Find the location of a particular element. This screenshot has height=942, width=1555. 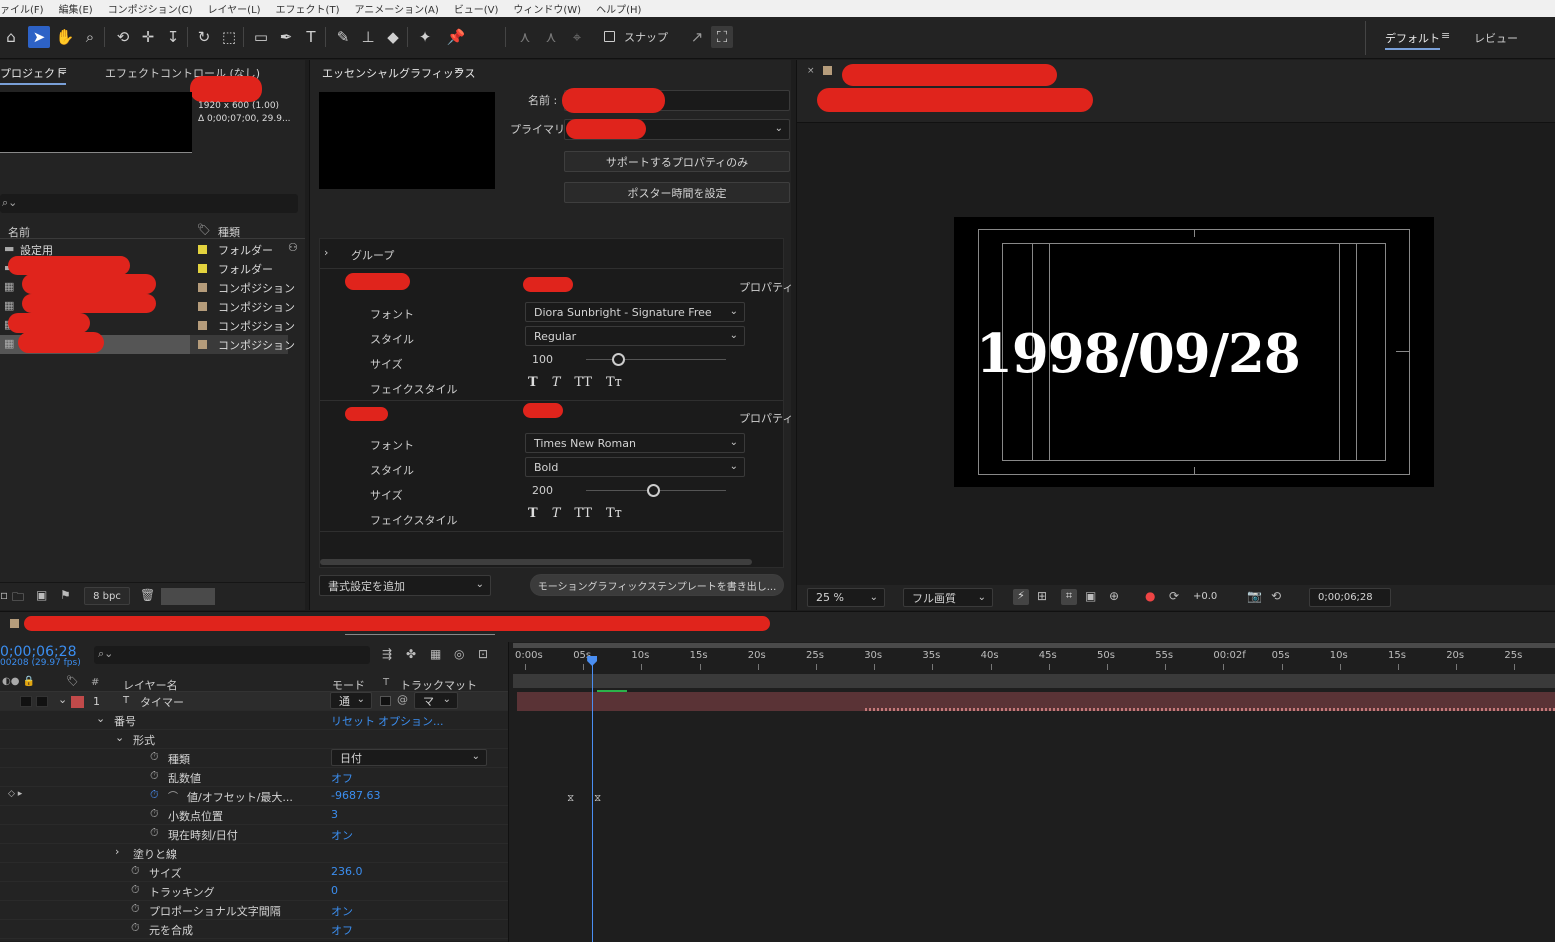

layer-row: ⌄ 1 T タイマー 通 ⌄ @ マ ⌄ is located at coordinates (254, 701).